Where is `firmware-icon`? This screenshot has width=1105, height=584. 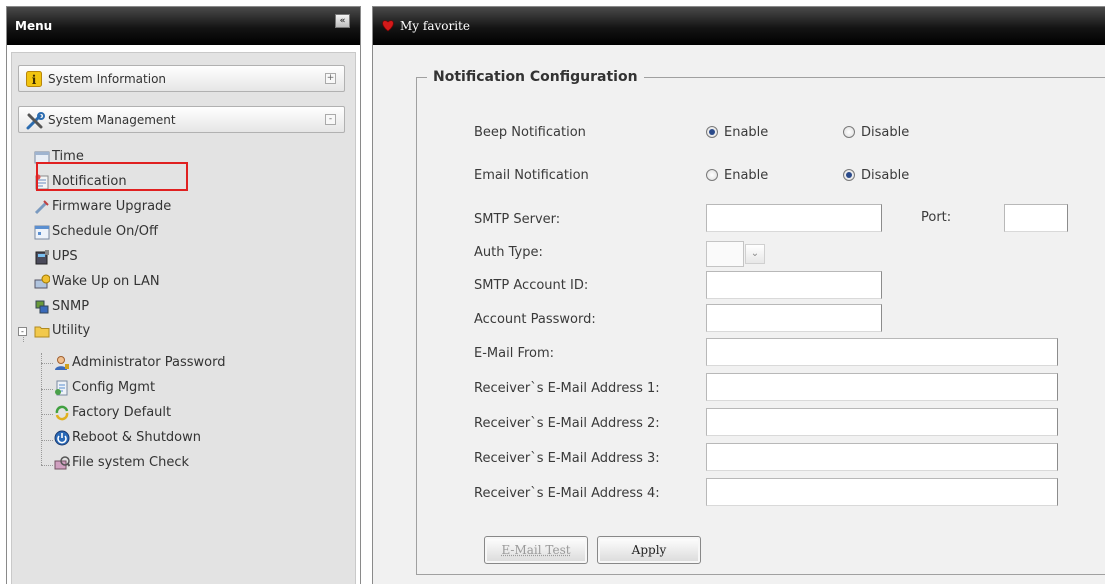 firmware-icon is located at coordinates (42, 207).